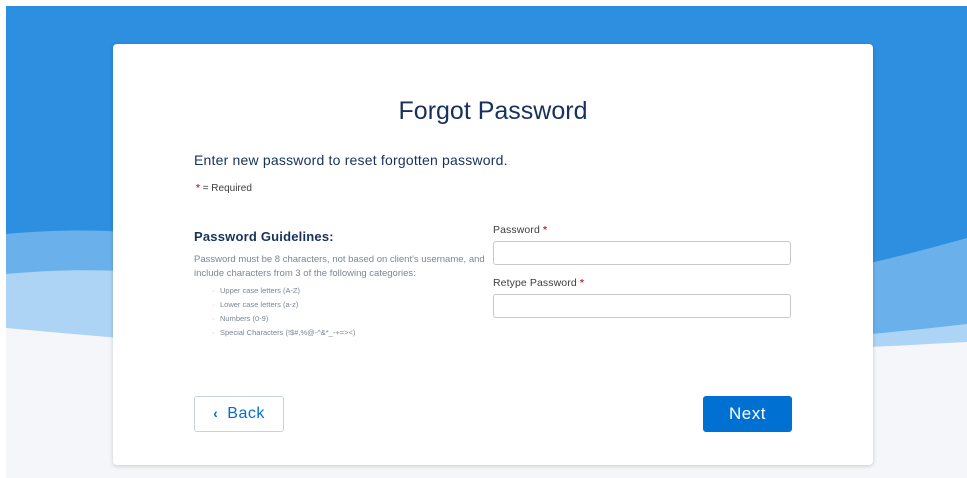 The width and height of the screenshot is (967, 478). What do you see at coordinates (520, 230) in the screenshot?
I see `password-label: Password *` at bounding box center [520, 230].